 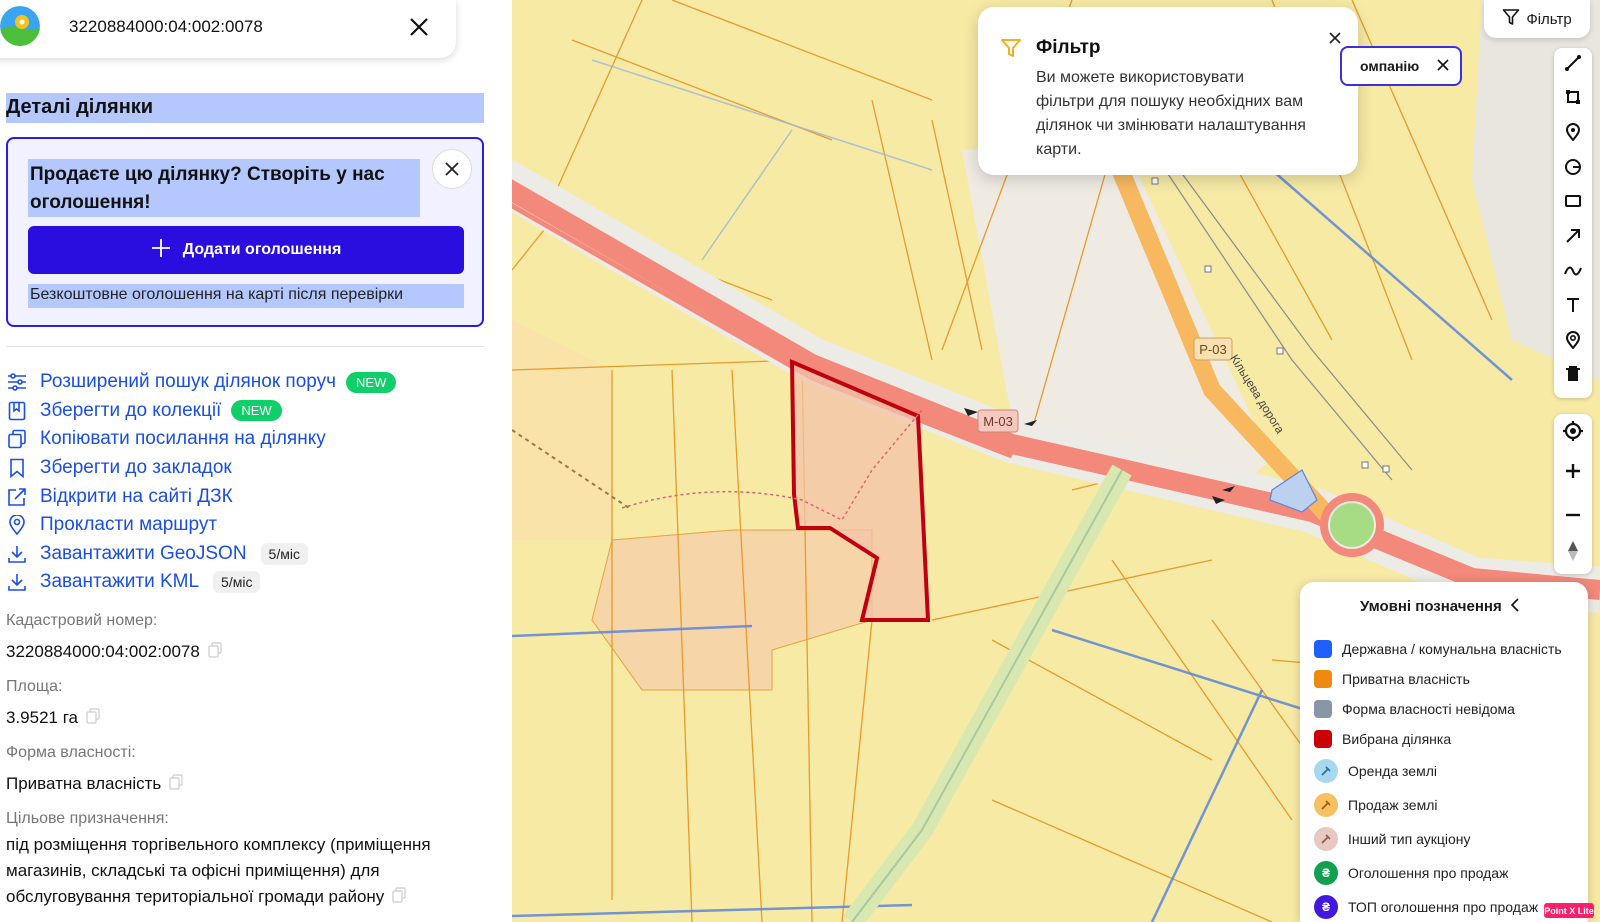 I want to click on auction-other-icon, so click(x=1326, y=839).